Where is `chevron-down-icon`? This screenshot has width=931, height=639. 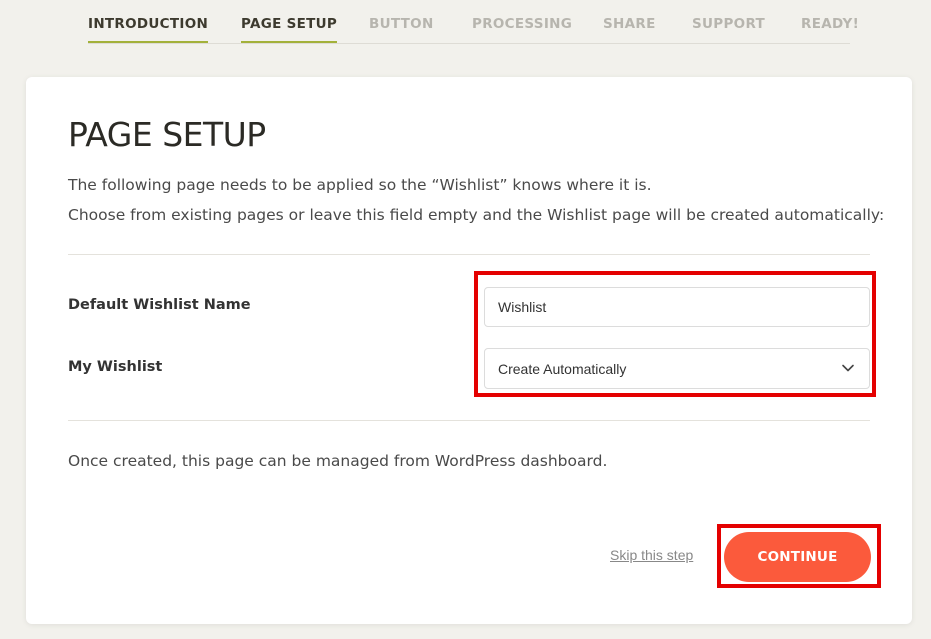
chevron-down-icon is located at coordinates (848, 368).